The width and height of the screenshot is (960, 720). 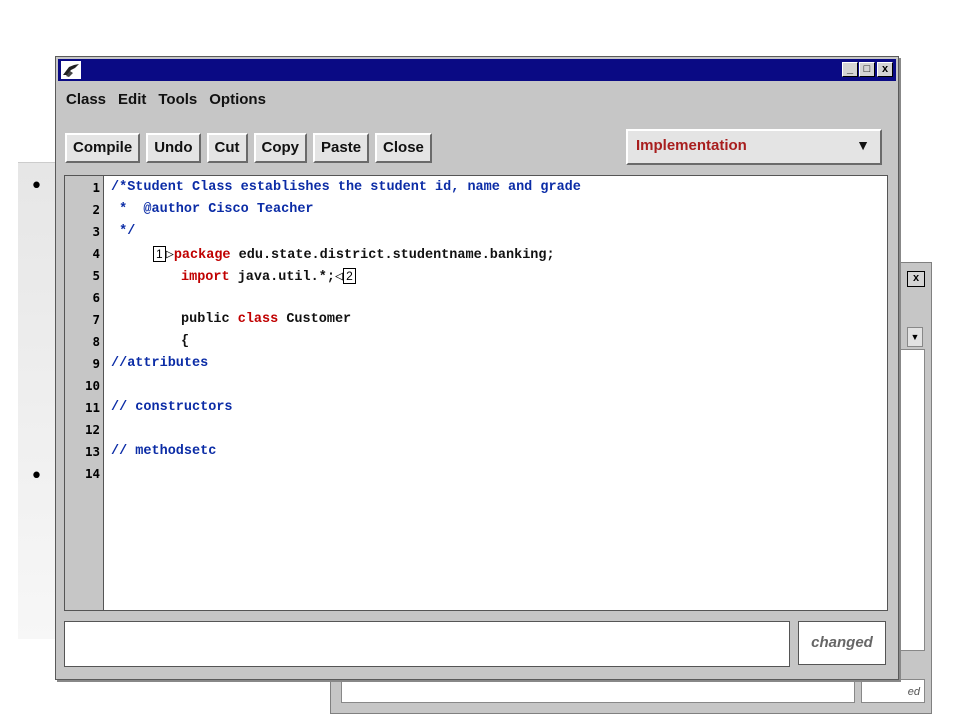 I want to click on package-name: edu.state.district.studentname.banking;, so click(x=392, y=255).